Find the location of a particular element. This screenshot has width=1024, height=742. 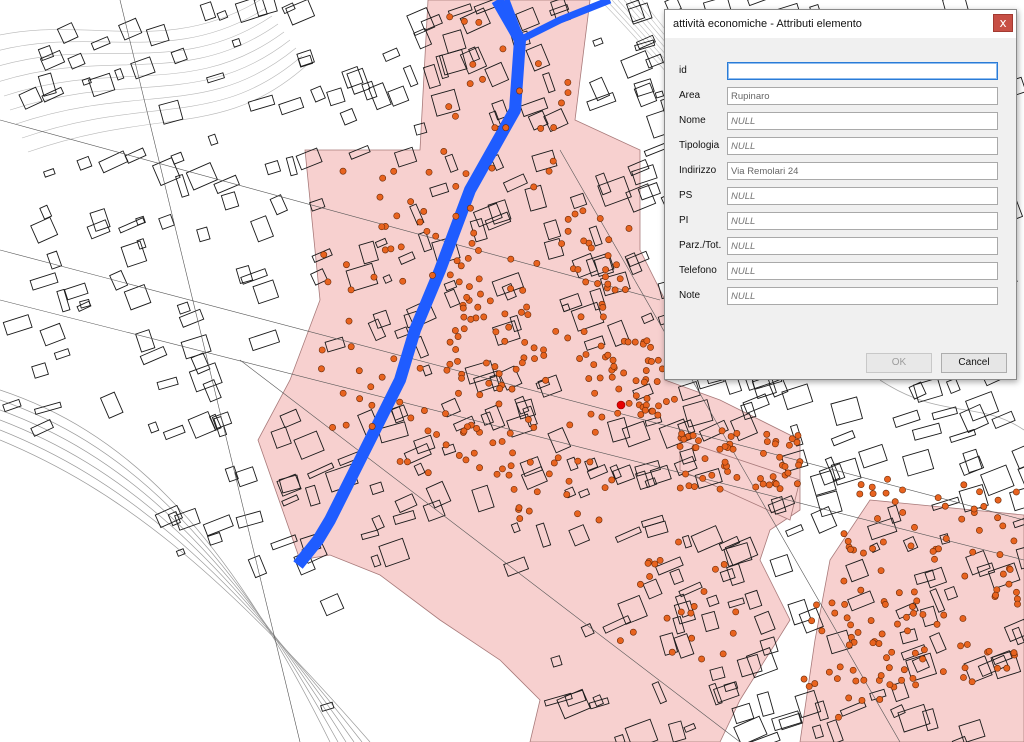

selected-activity-point is located at coordinates (621, 405).